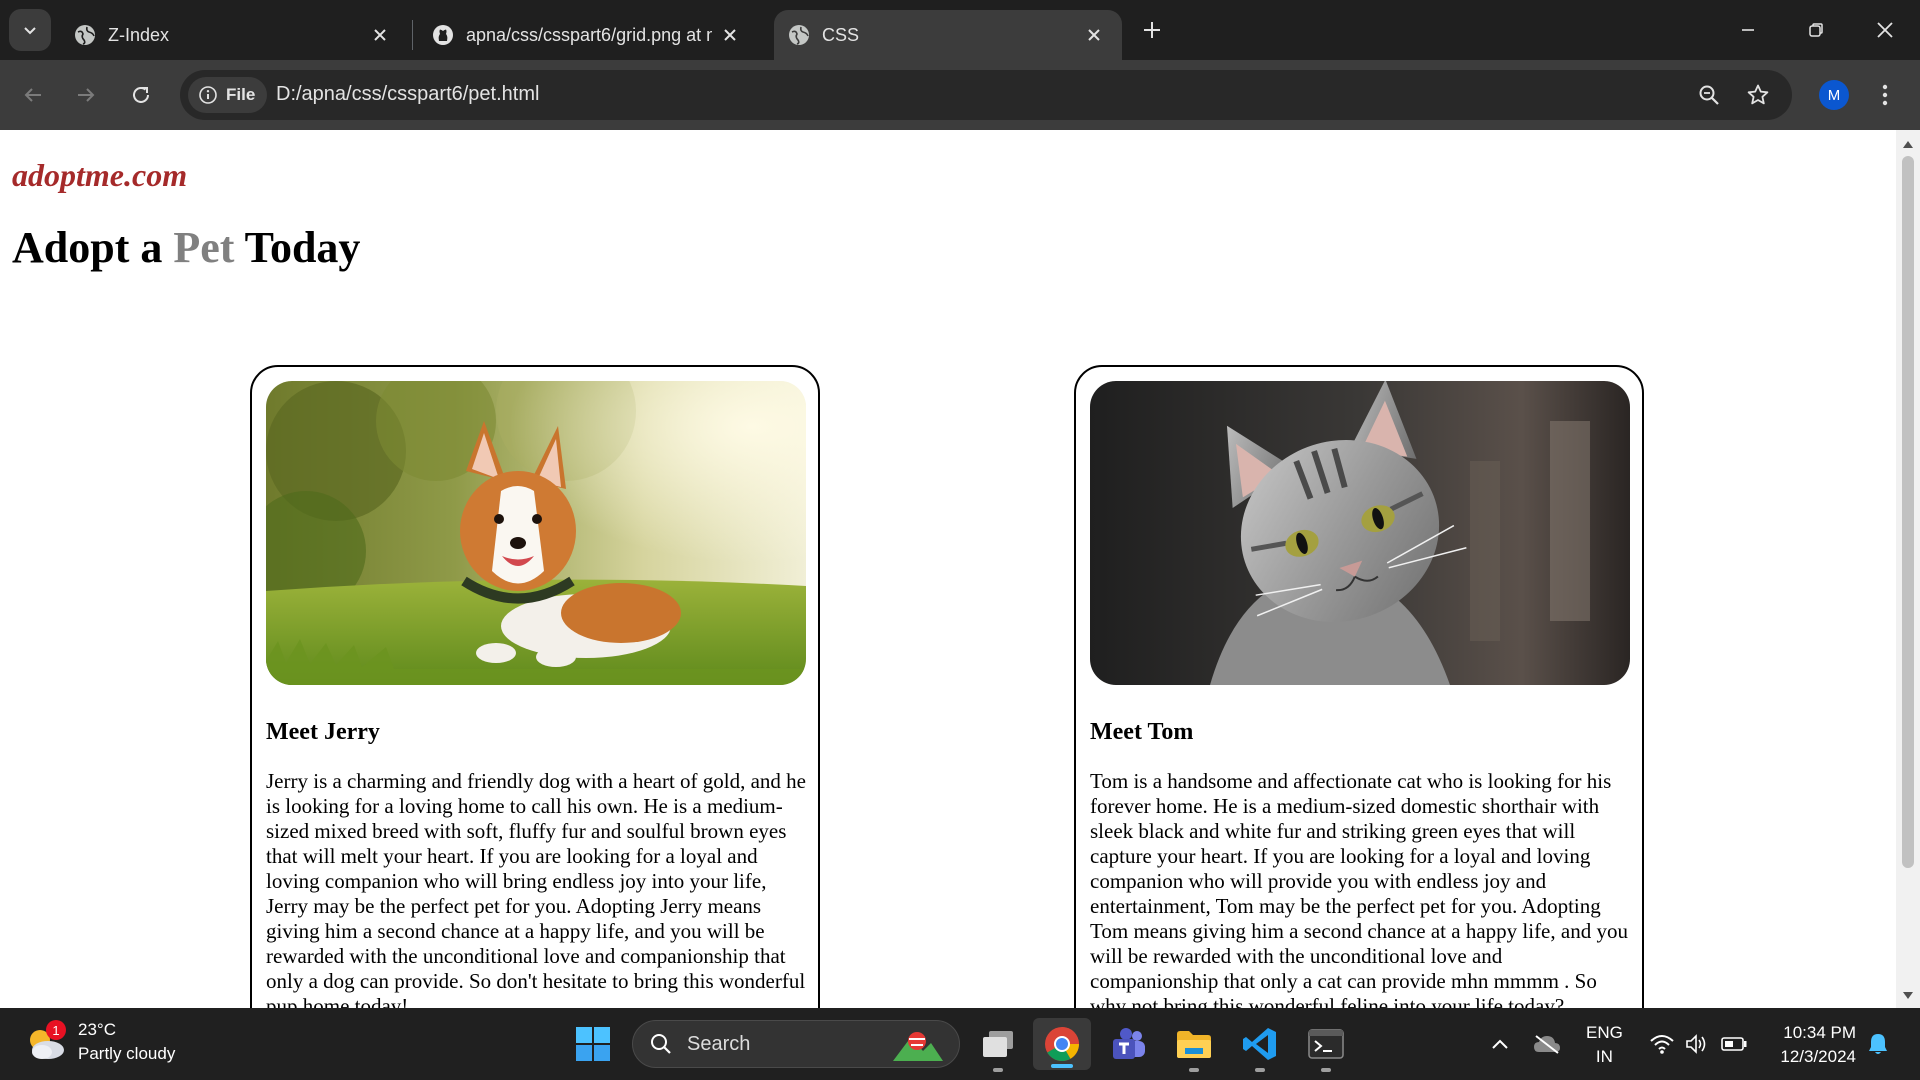 Image resolution: width=1920 pixels, height=1080 pixels. I want to click on tab-z-index: Z-Index, so click(234, 35).